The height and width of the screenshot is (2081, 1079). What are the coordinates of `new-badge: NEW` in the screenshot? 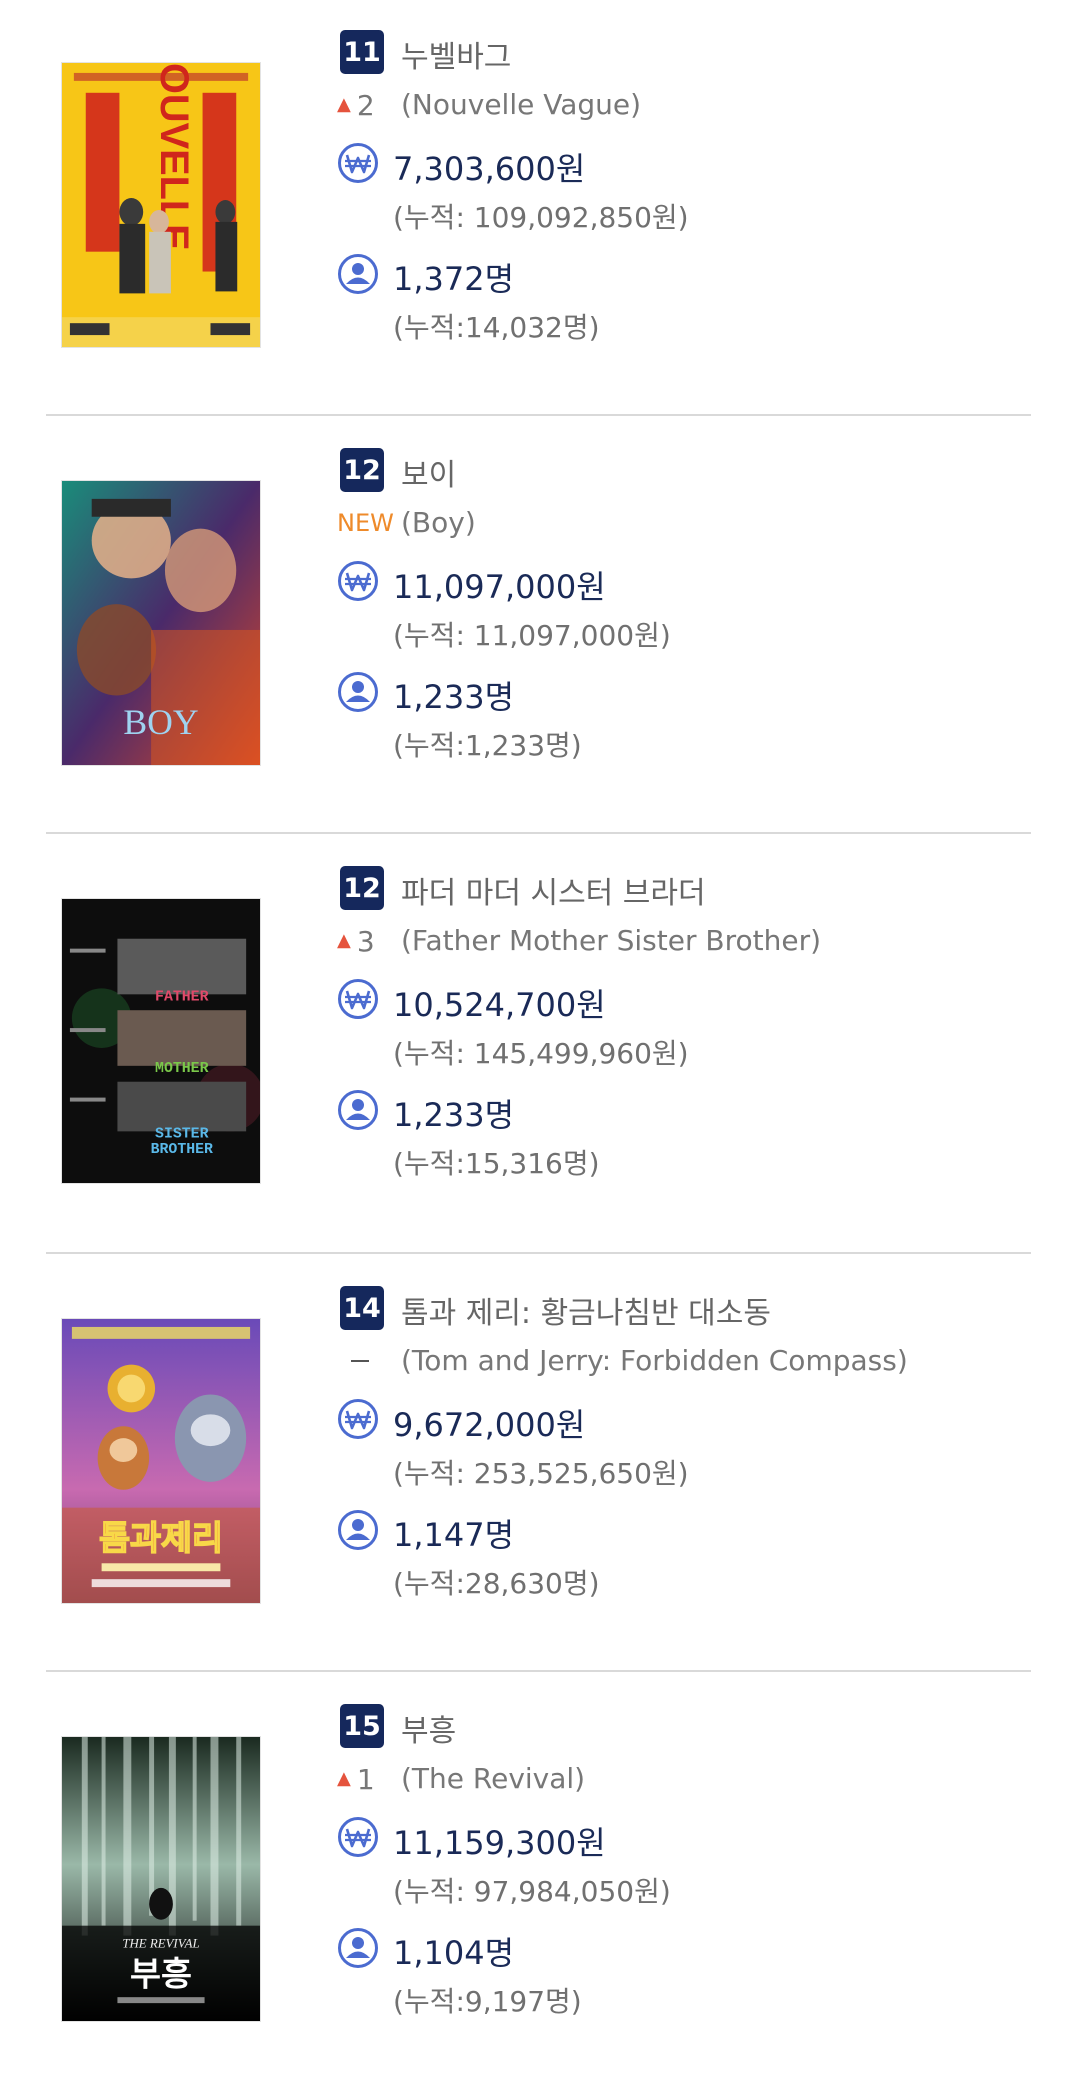 It's located at (365, 523).